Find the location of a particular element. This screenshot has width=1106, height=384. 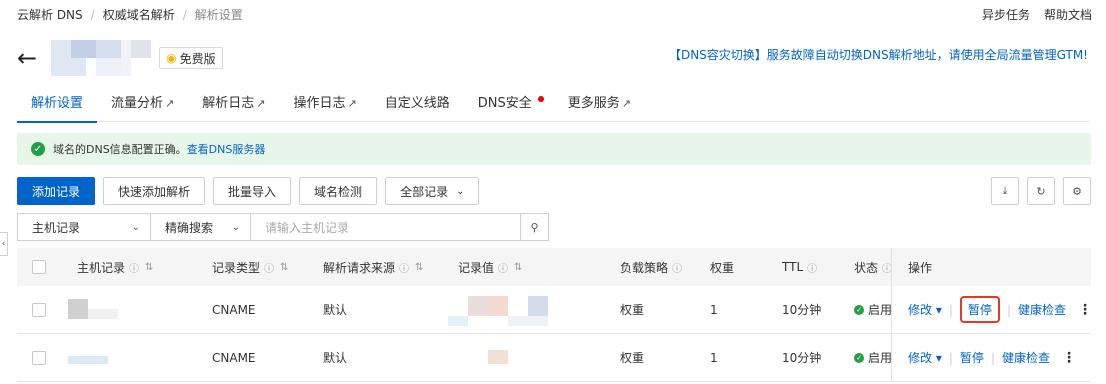

dns-status-alert: ✓ 域名的DNS信息配置正确。 查看DNS服务器 is located at coordinates (554, 149).